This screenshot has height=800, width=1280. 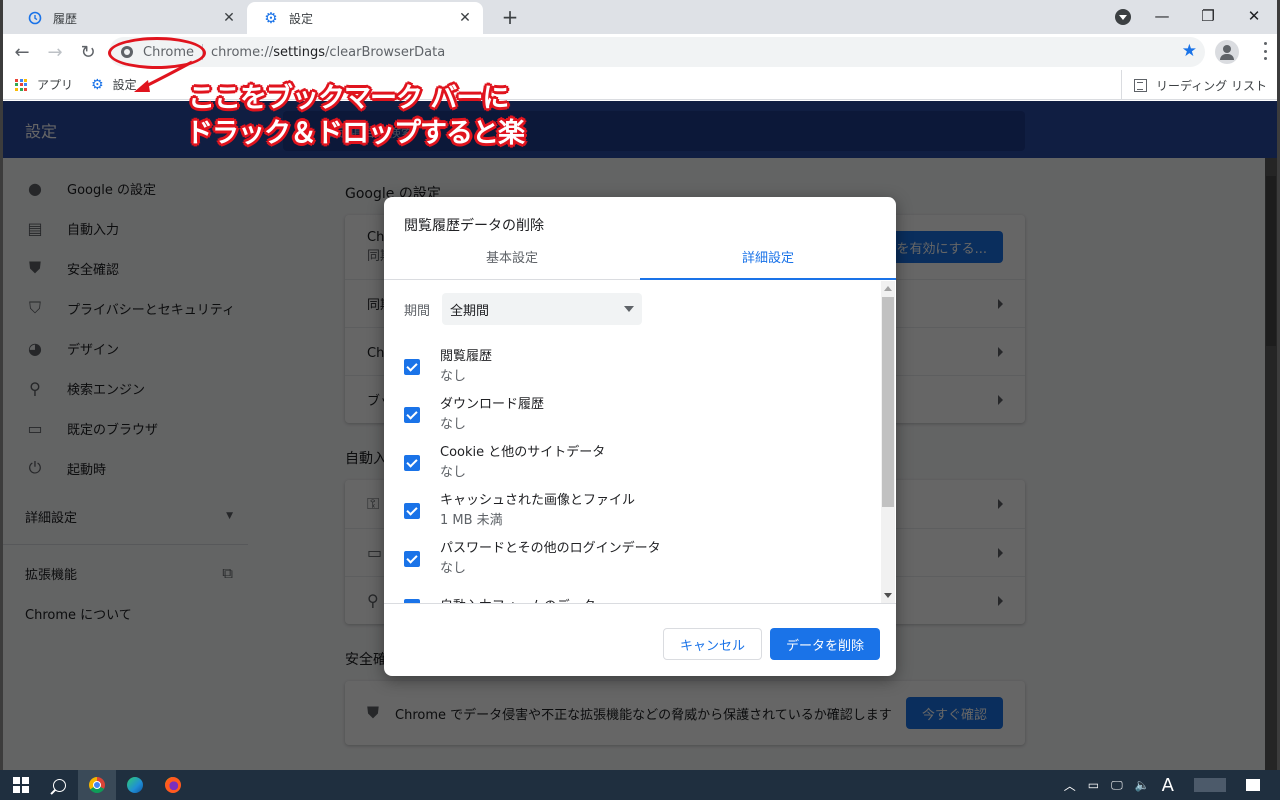 I want to click on list-item: 閲覧履歴 なし, so click(x=532, y=367).